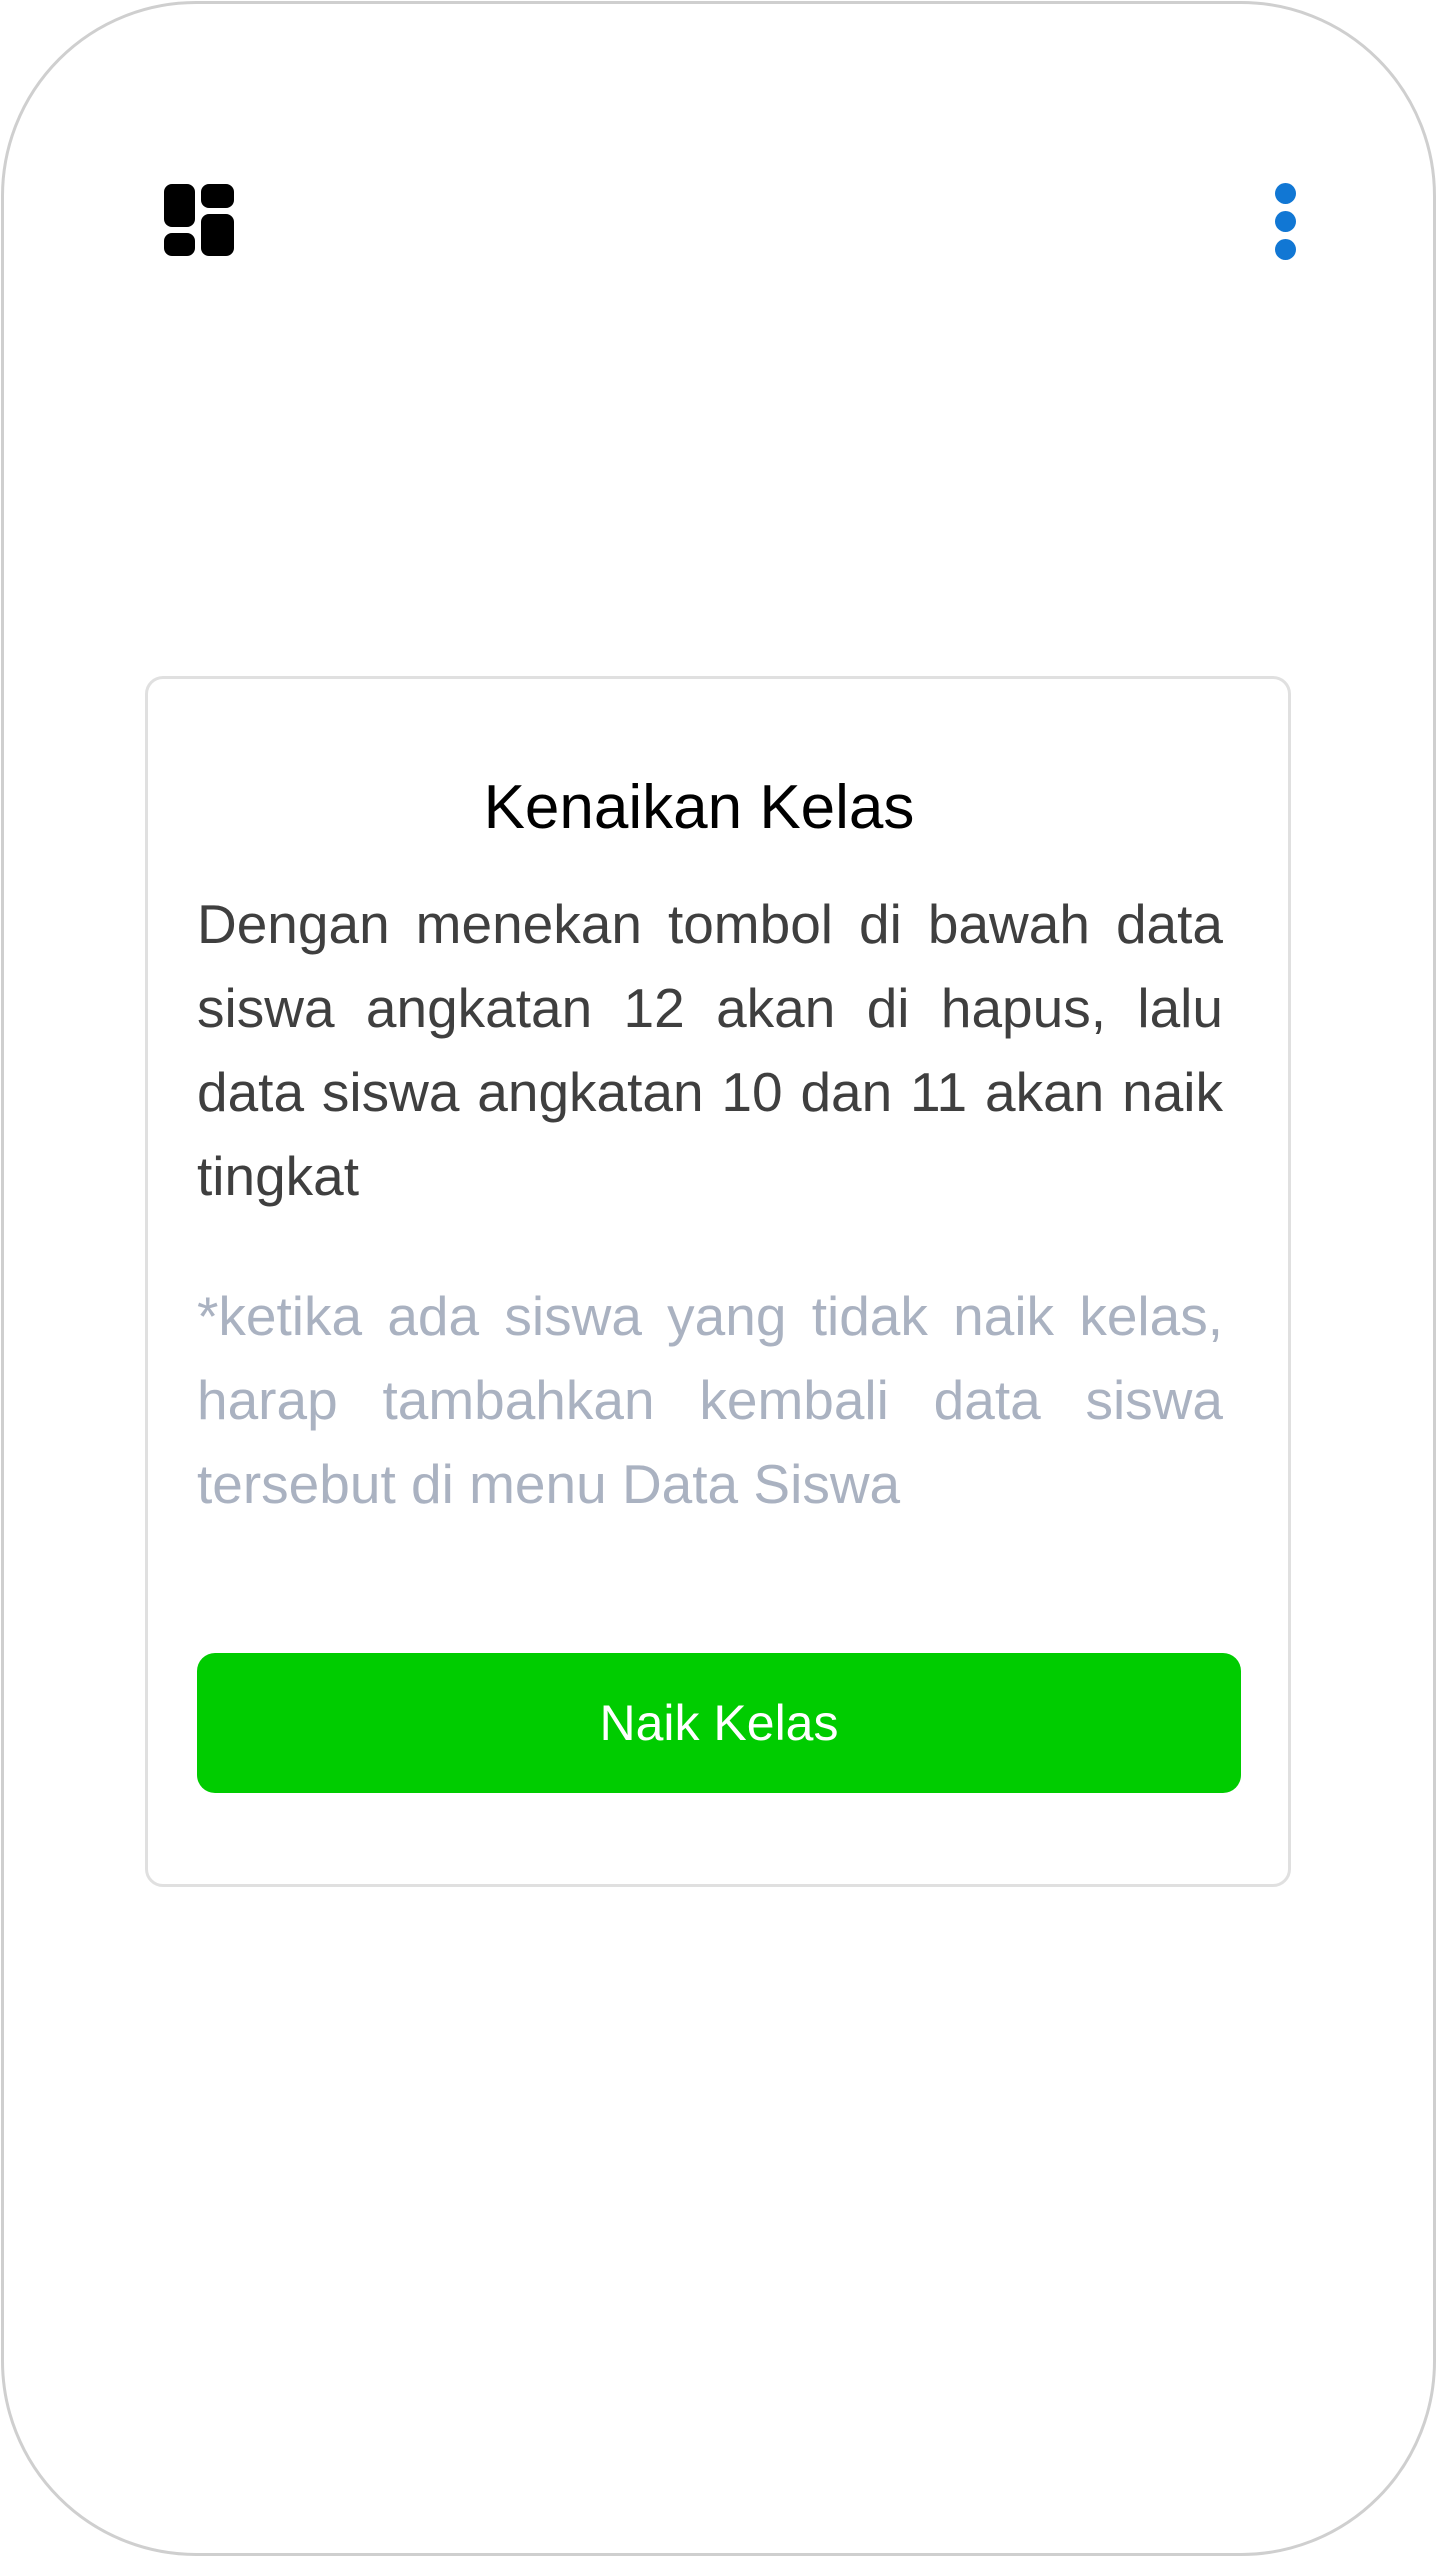  Describe the element at coordinates (699, 807) in the screenshot. I see `card-title: Kenaikan Kelas` at that location.